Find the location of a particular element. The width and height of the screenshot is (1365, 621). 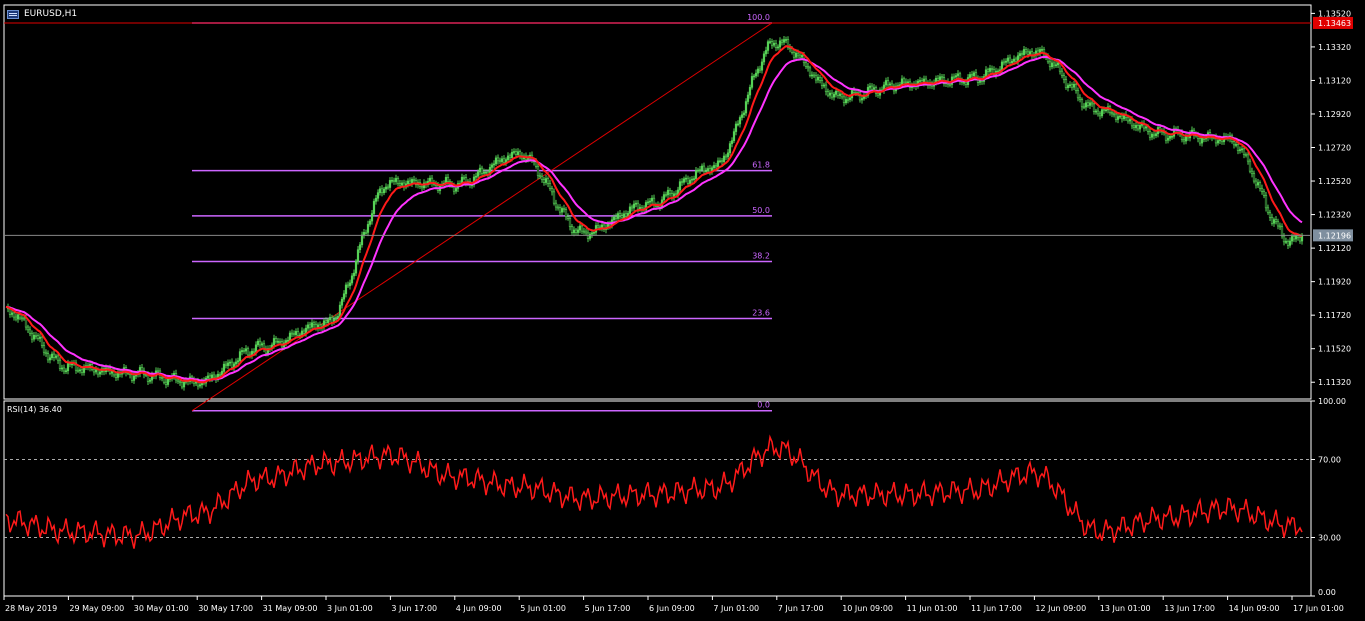

fibo-level-label: 0.0 is located at coordinates (763, 405).